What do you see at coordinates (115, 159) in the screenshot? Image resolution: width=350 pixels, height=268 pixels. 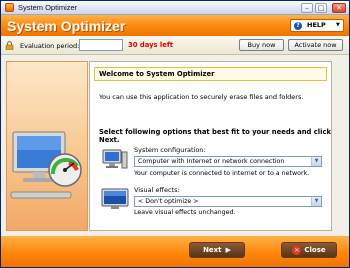 I see `network-computer-icon` at bounding box center [115, 159].